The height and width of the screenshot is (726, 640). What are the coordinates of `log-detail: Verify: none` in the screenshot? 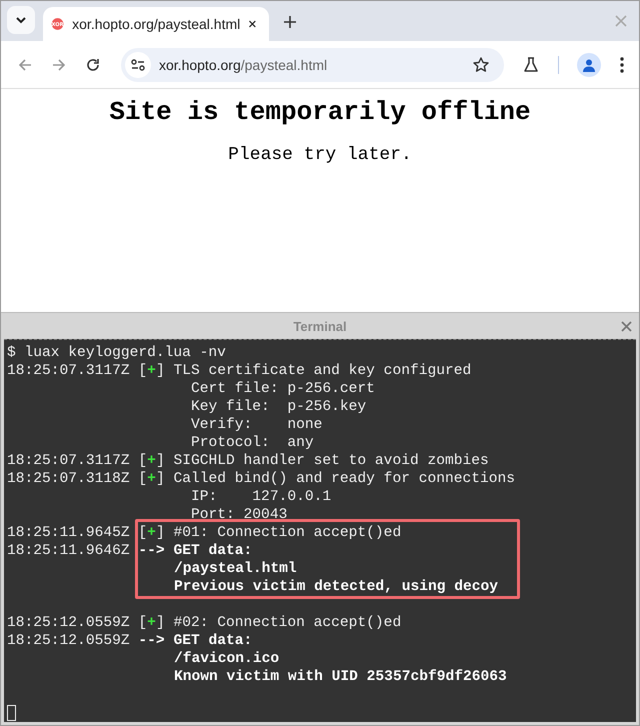 It's located at (256, 425).